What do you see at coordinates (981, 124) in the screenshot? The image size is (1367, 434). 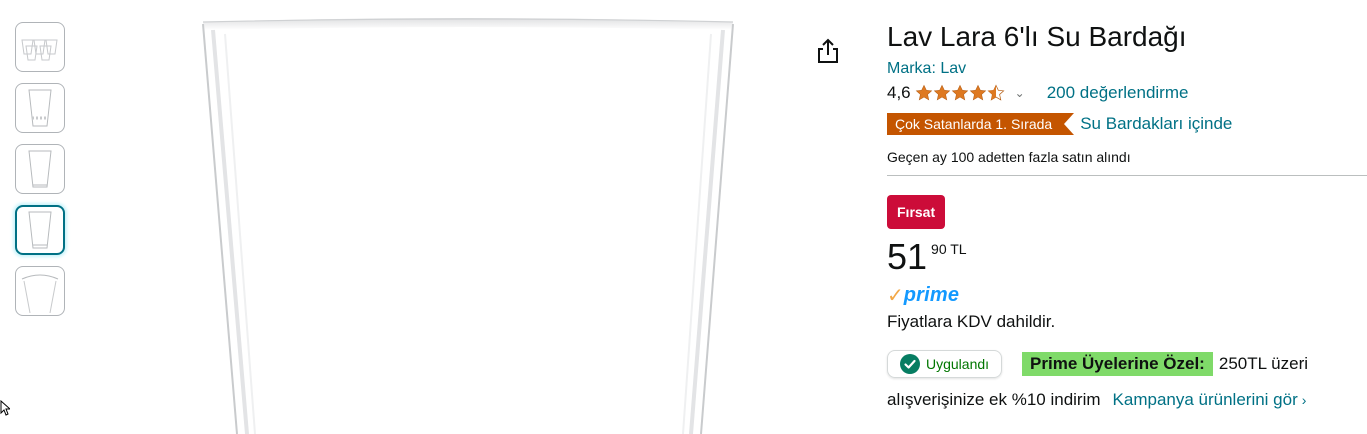 I see `bestseller-badge: Çok Satanlarda 1. Sırada` at bounding box center [981, 124].